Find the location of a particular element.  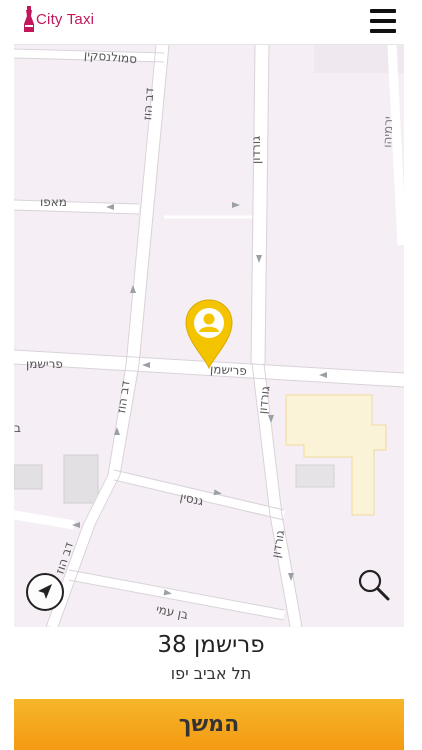

magnifier-icon is located at coordinates (374, 585).